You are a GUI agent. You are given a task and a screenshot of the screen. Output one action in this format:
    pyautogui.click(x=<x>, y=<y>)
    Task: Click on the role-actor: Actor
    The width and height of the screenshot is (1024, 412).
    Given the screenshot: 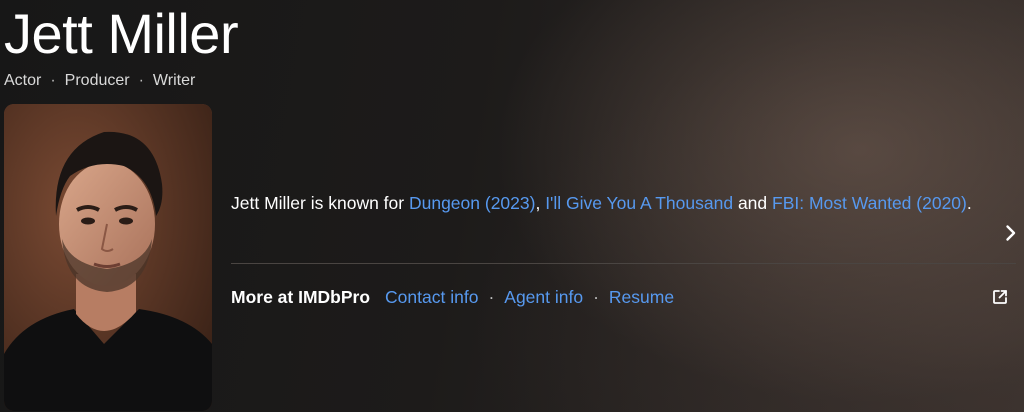 What is the action you would take?
    pyautogui.click(x=23, y=80)
    